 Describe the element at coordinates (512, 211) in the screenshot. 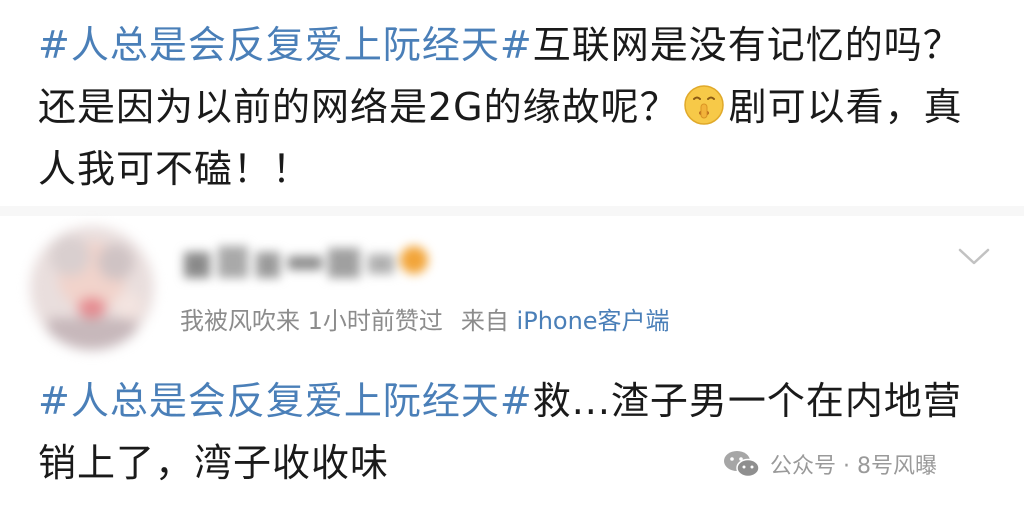

I see `section-divider` at that location.